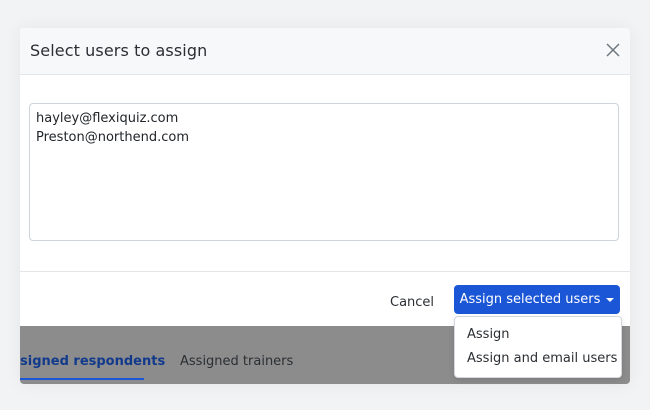 Image resolution: width=650 pixels, height=410 pixels. I want to click on close-icon, so click(613, 50).